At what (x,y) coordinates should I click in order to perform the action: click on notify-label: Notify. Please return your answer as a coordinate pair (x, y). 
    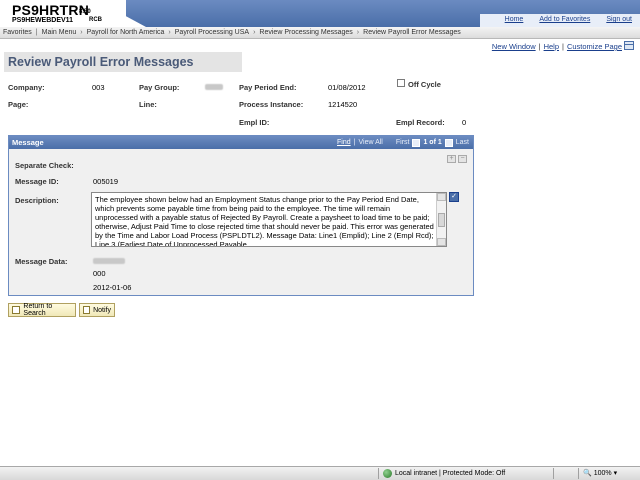
    Looking at the image, I should click on (102, 310).